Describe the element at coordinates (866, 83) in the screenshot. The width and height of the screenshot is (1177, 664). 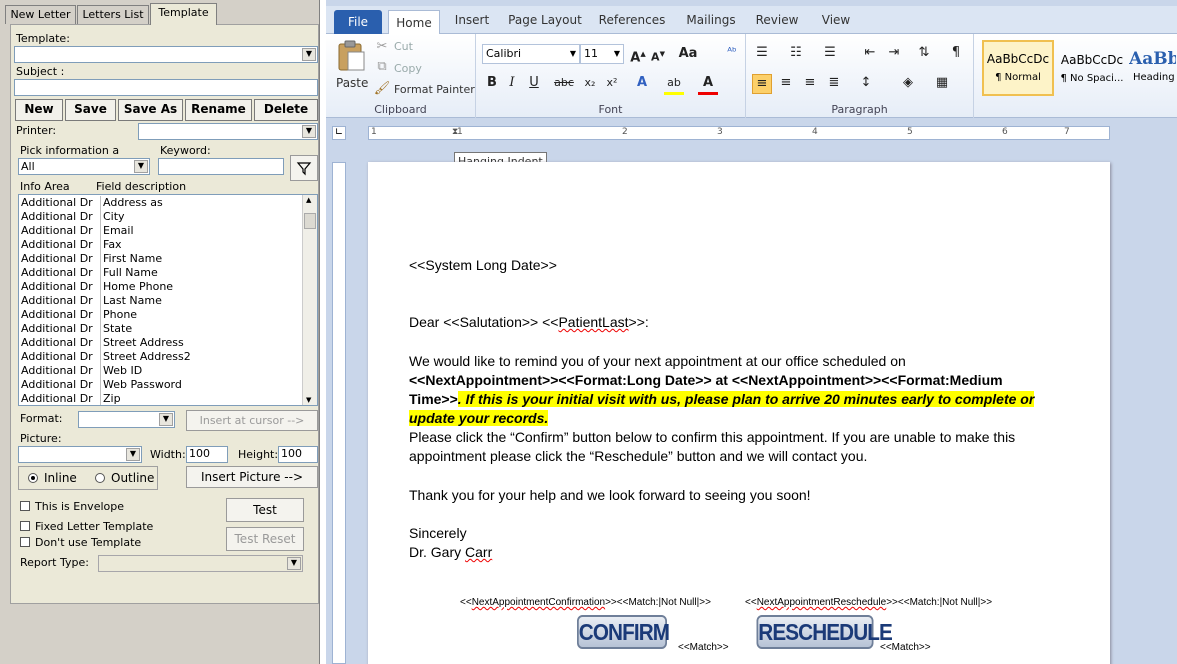
I see `line-spacing-icon: ↕` at that location.